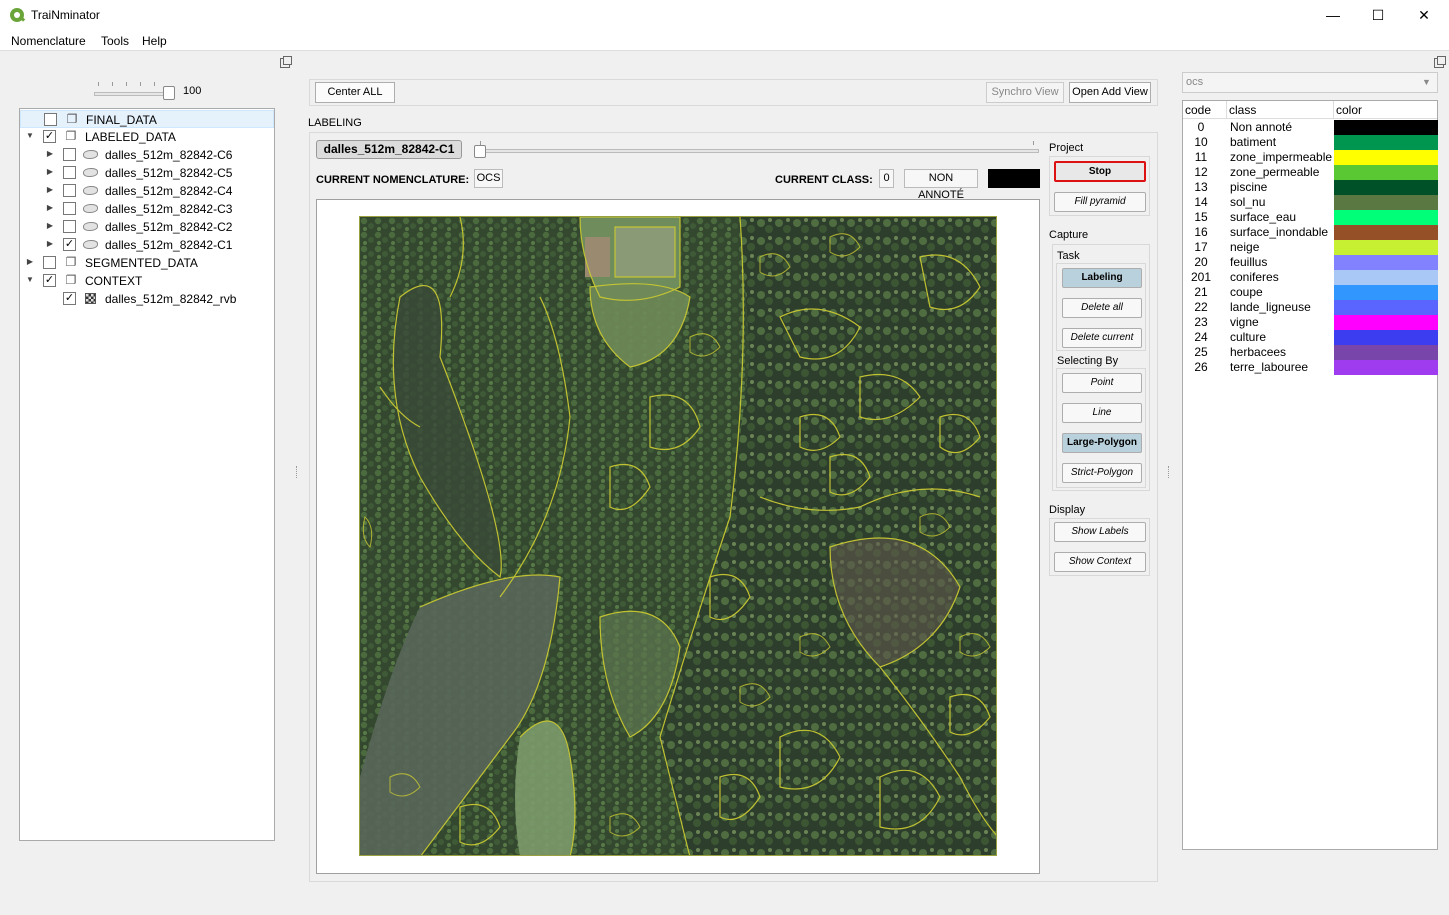 This screenshot has height=915, width=1449. Describe the element at coordinates (1102, 443) in the screenshot. I see `large-polygon-button: Large-Polygon` at that location.